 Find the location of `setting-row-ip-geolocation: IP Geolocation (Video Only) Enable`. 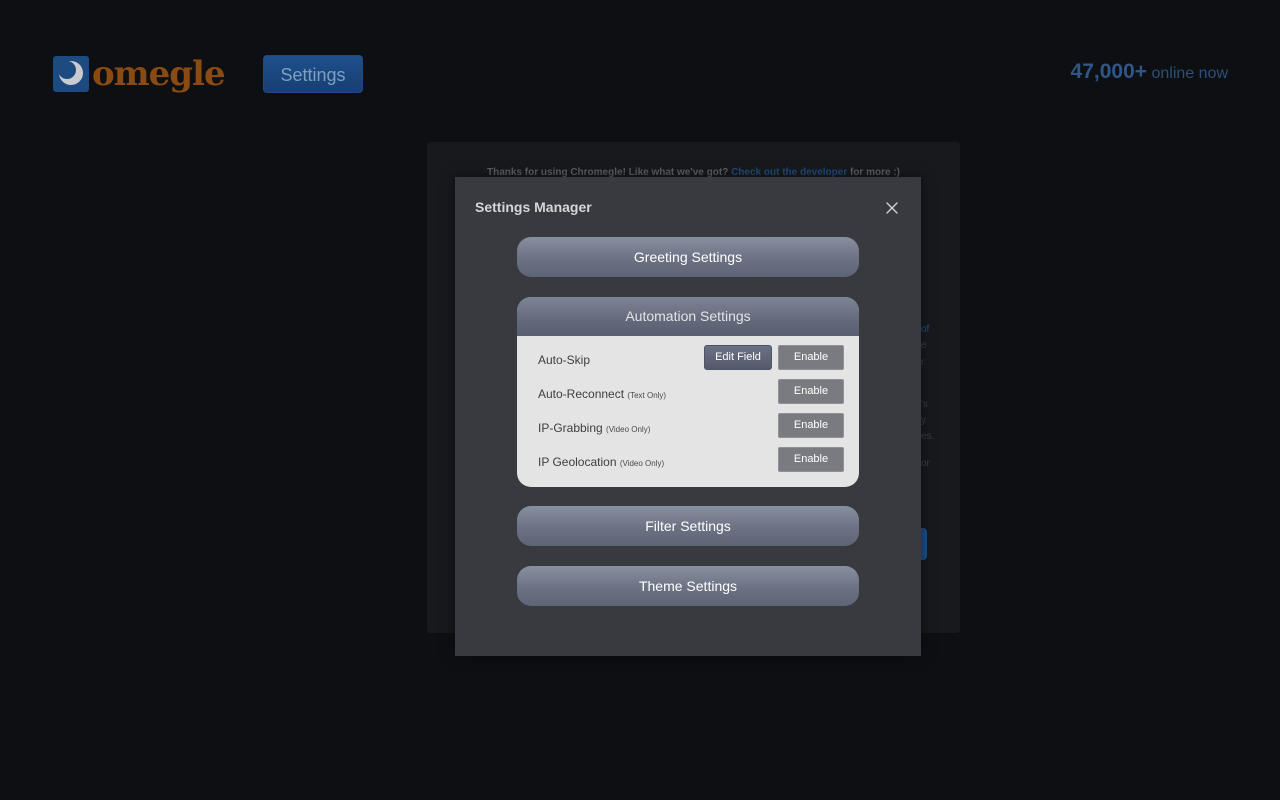

setting-row-ip-geolocation: IP Geolocation (Video Only) Enable is located at coordinates (688, 462).